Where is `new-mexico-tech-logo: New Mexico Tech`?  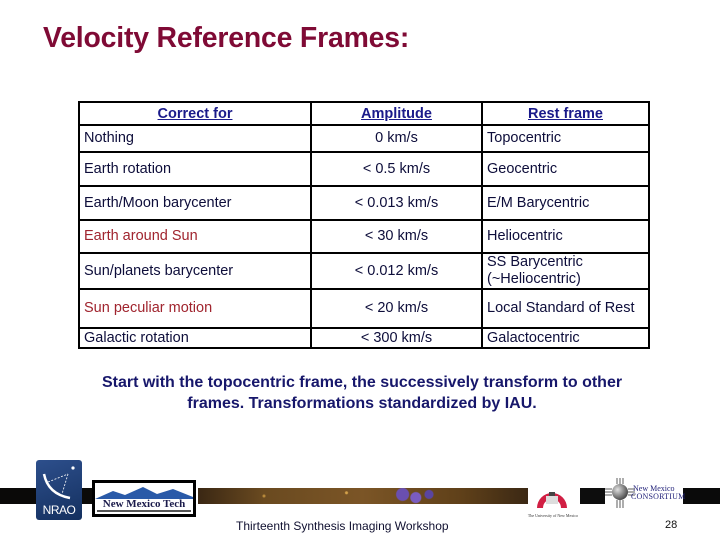
new-mexico-tech-logo: New Mexico Tech is located at coordinates (144, 498).